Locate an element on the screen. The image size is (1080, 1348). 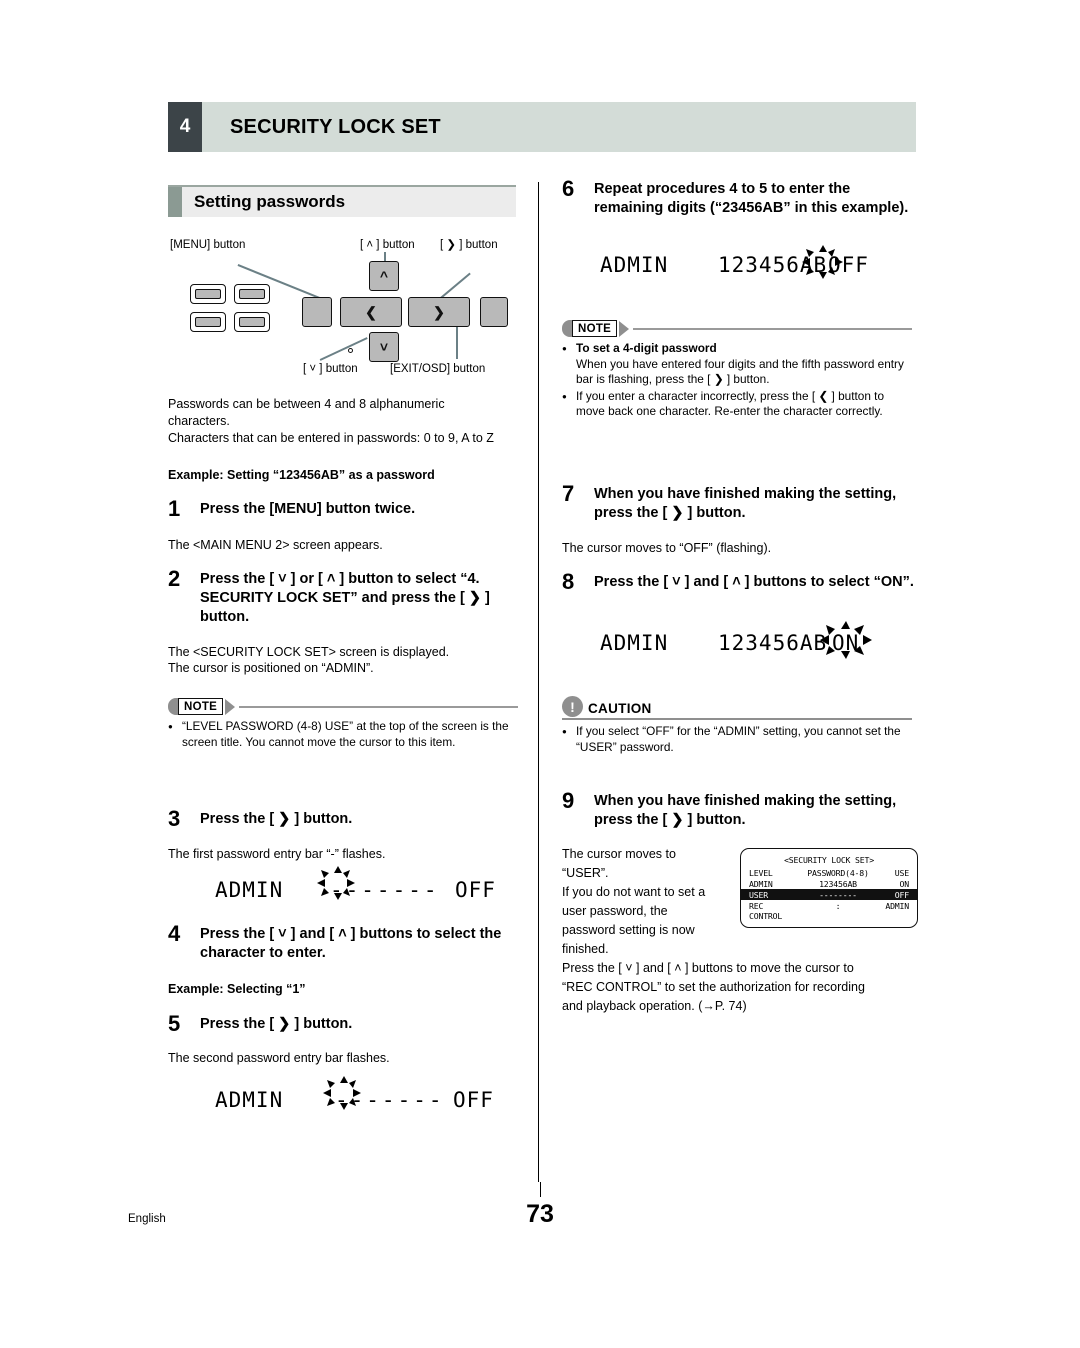
osd-cell-state: ON is located at coordinates (904, 884).